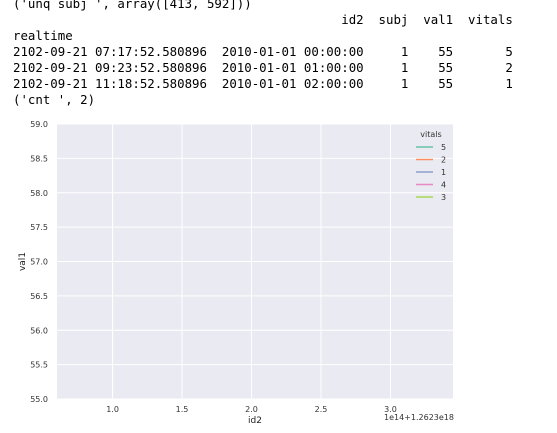  I want to click on x-tick-label: 1.0, so click(112, 409).